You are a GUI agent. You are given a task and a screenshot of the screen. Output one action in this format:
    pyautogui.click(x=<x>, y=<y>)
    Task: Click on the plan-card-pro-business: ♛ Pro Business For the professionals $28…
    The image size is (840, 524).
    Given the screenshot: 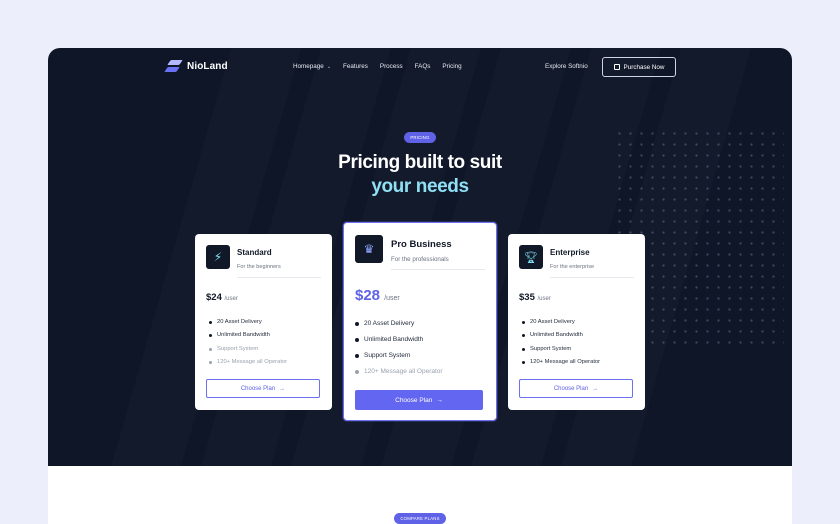 What is the action you would take?
    pyautogui.click(x=420, y=321)
    